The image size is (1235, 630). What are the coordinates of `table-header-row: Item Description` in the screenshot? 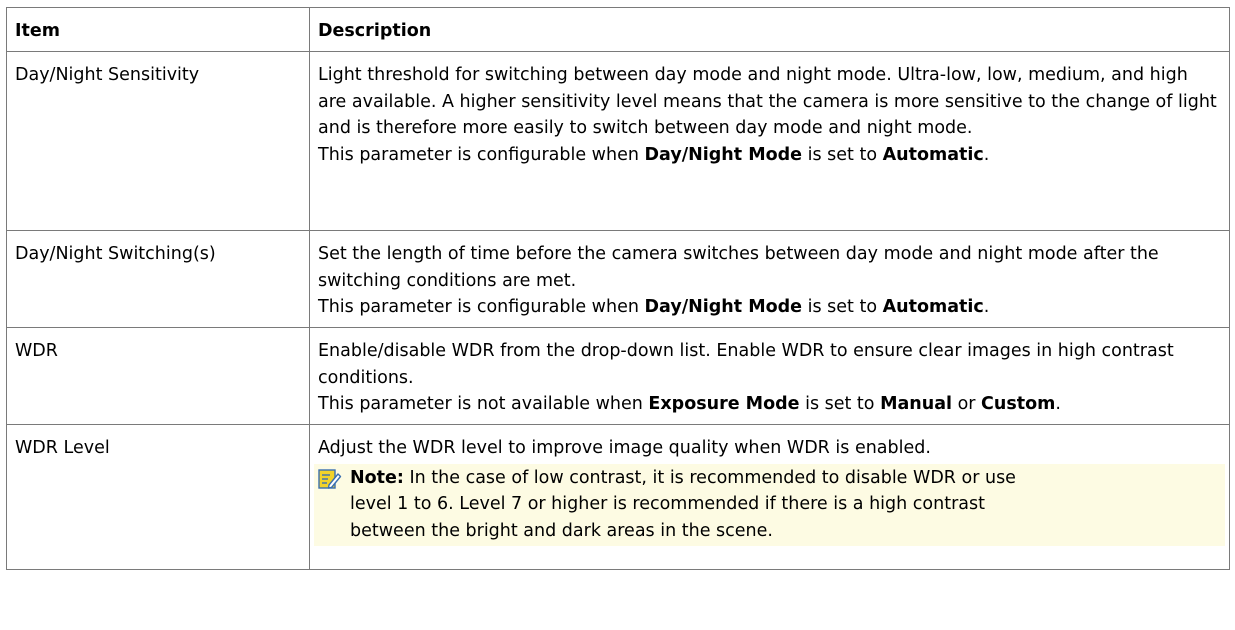 It's located at (618, 29).